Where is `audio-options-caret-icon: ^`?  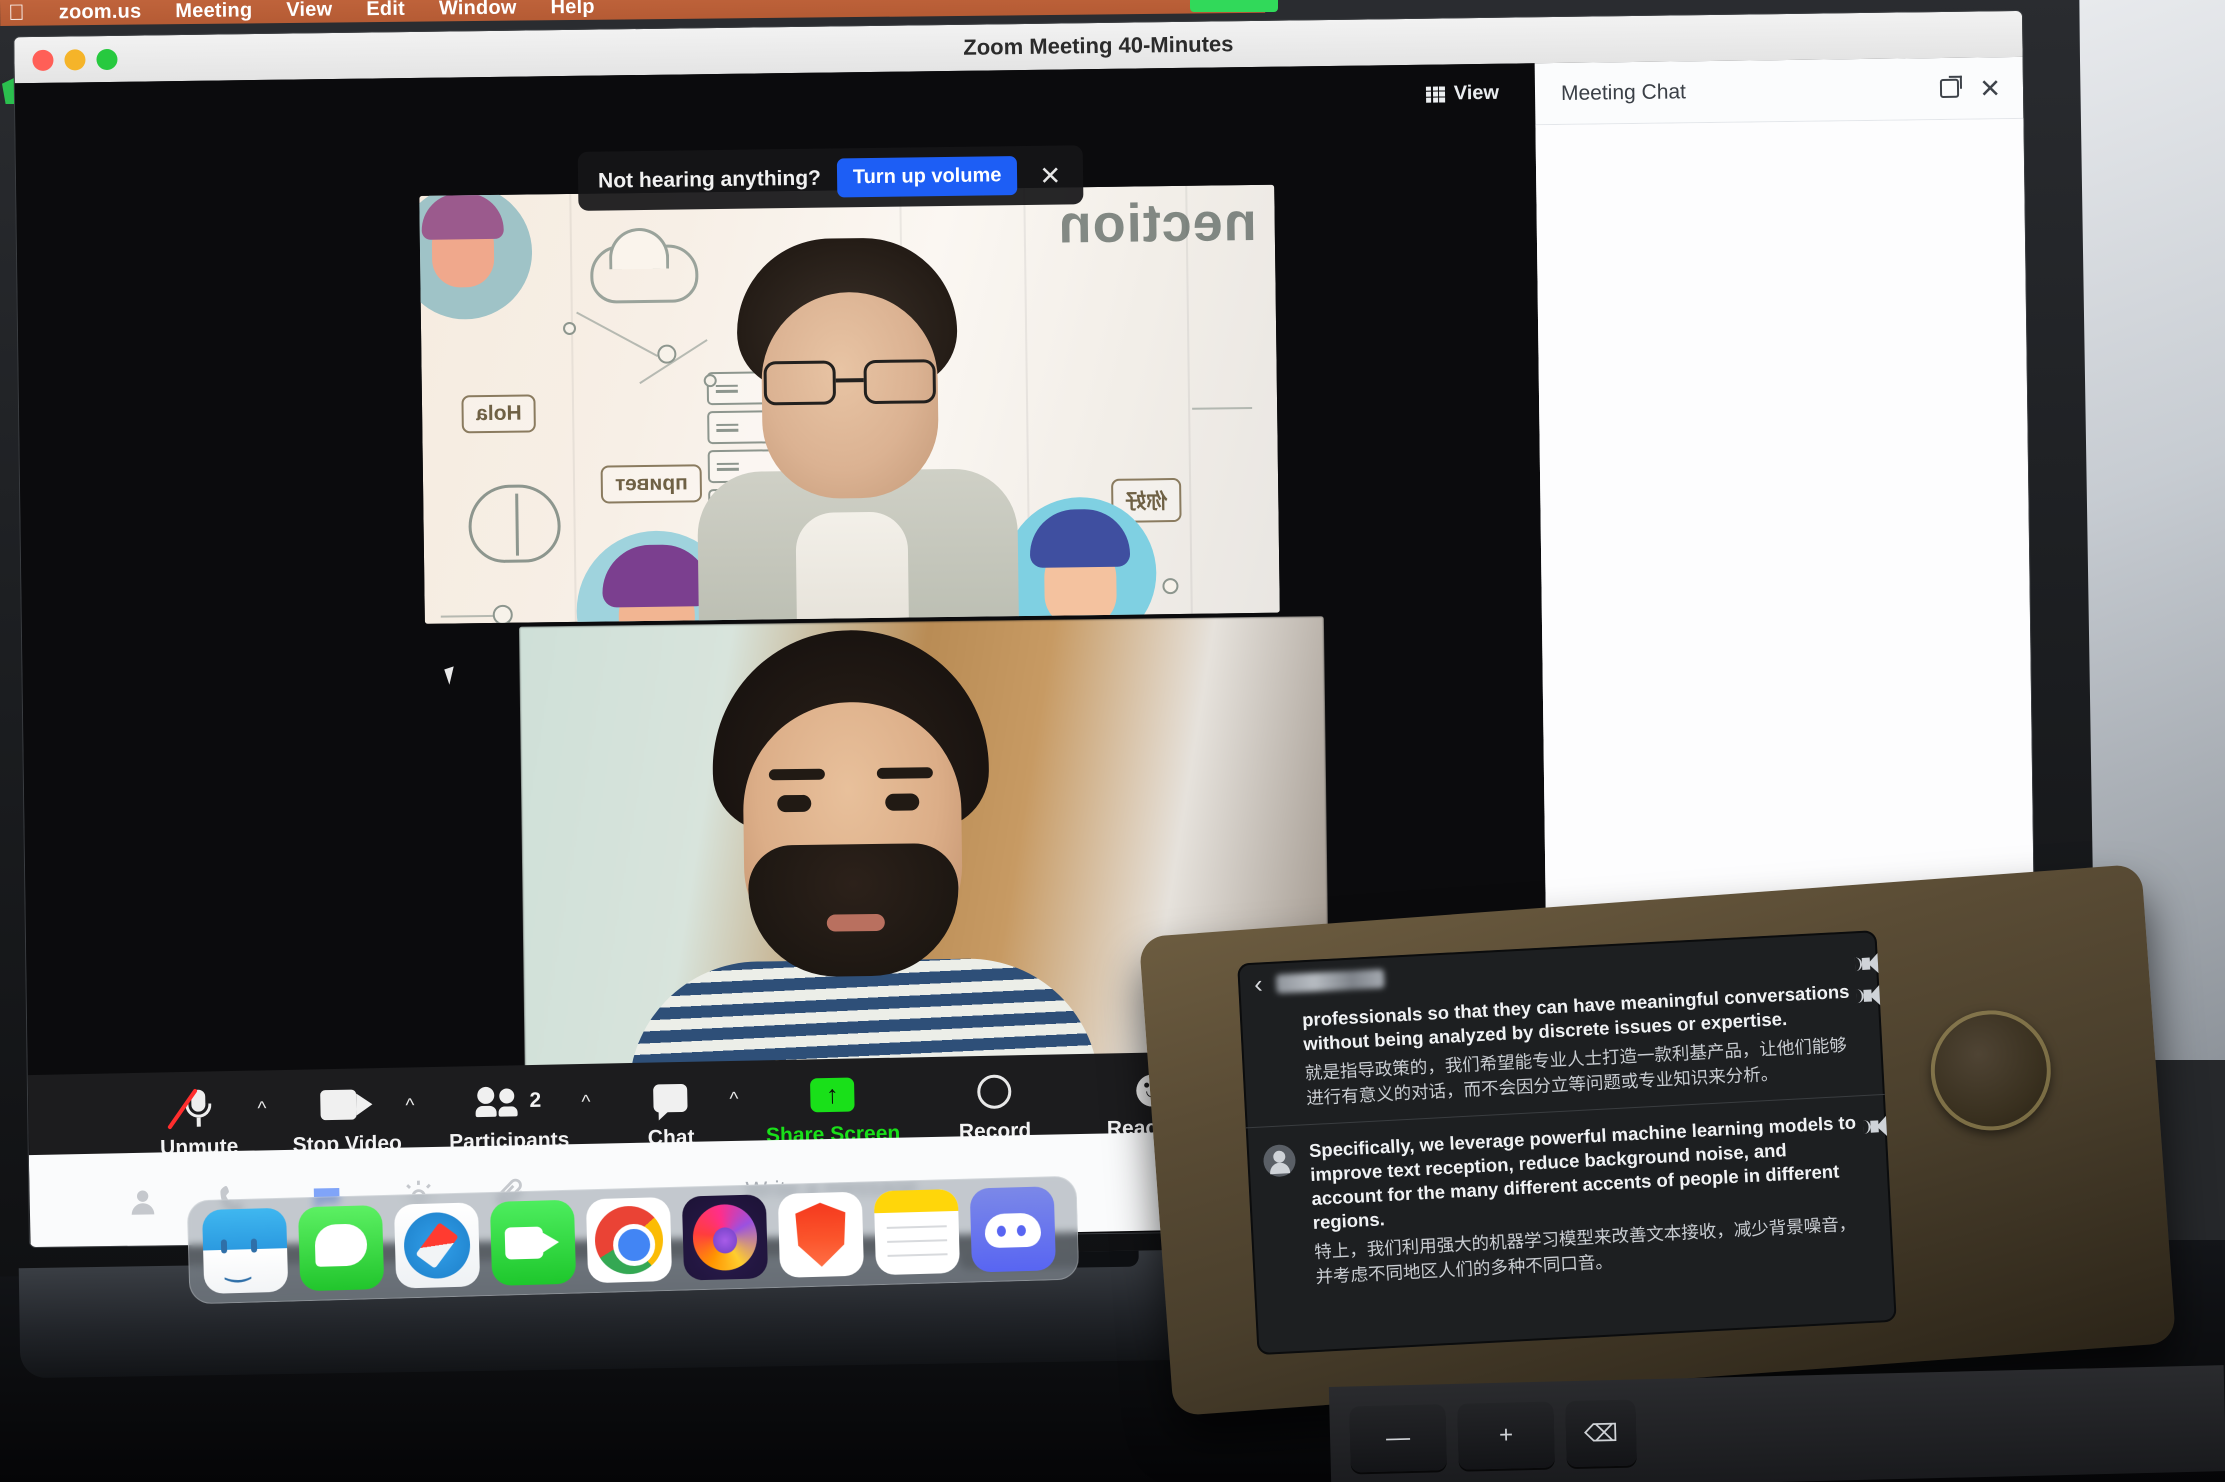
audio-options-caret-icon: ^ is located at coordinates (261, 1109).